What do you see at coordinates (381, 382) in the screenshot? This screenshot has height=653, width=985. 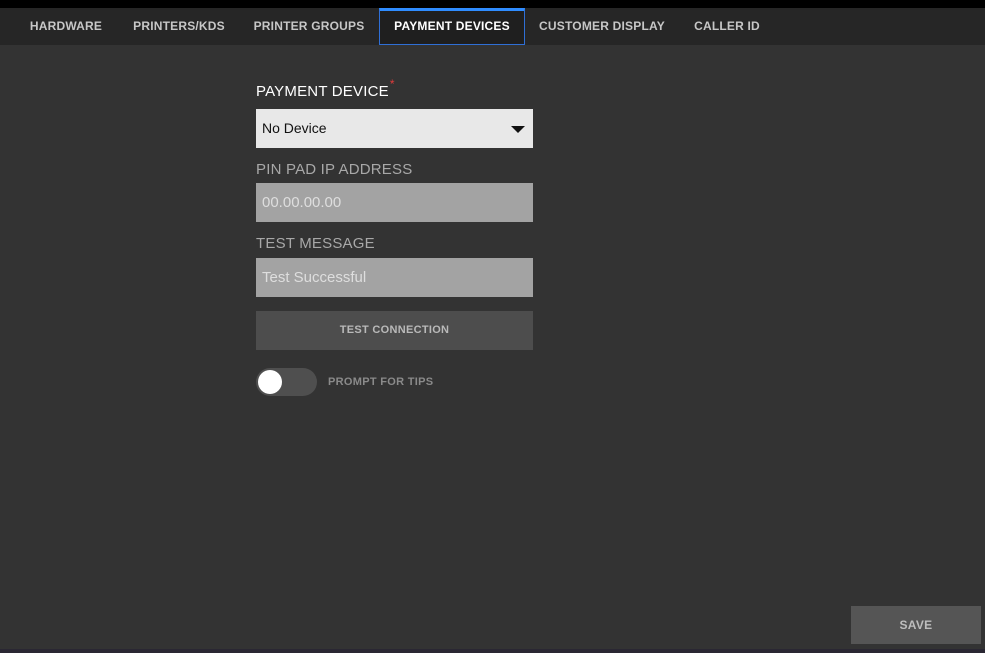 I see `prompt-for-tips-label: PROMPT FOR TIPS` at bounding box center [381, 382].